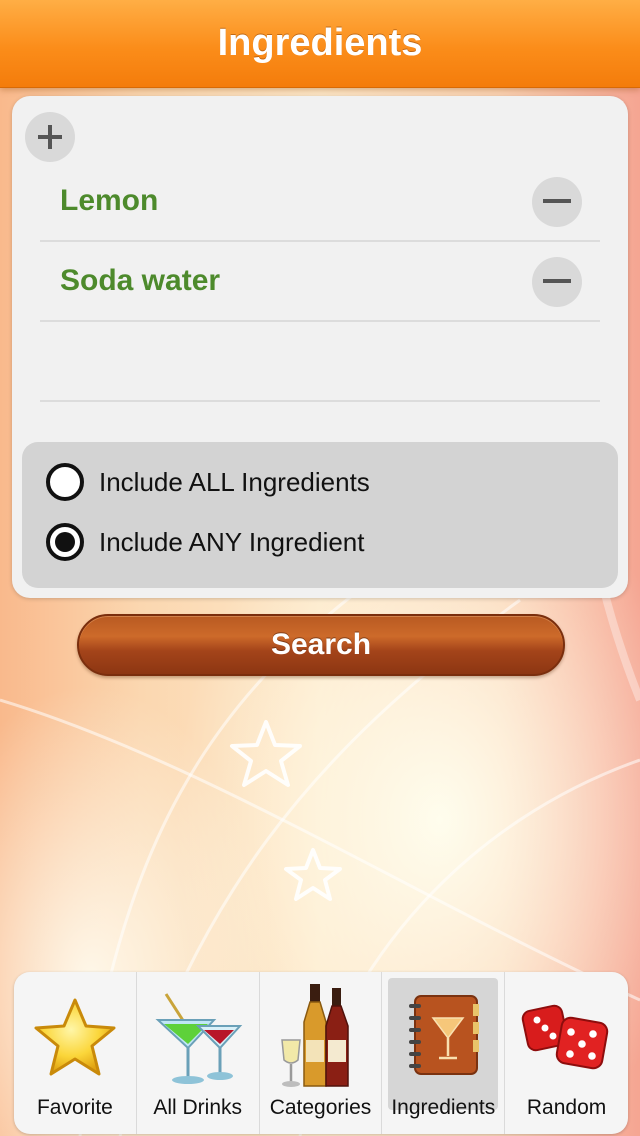 The height and width of the screenshot is (1136, 640). I want to click on tab-label: Random, so click(566, 1107).